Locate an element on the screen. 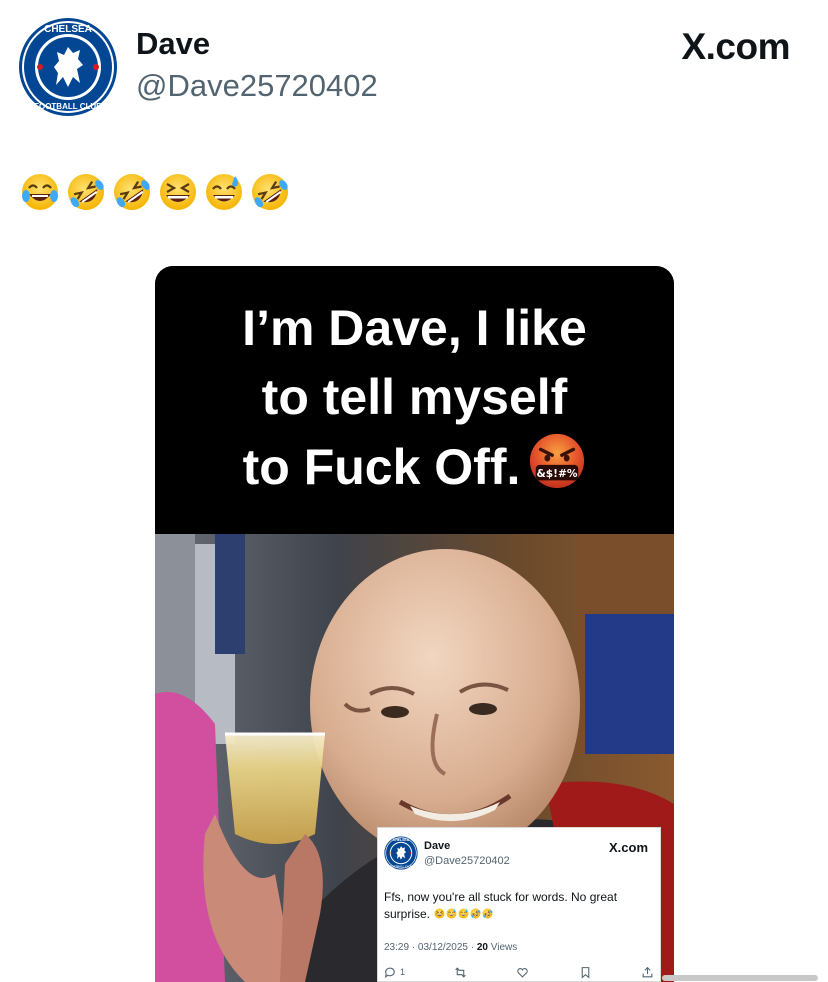  quoted-post-views-count: 20 is located at coordinates (482, 947).